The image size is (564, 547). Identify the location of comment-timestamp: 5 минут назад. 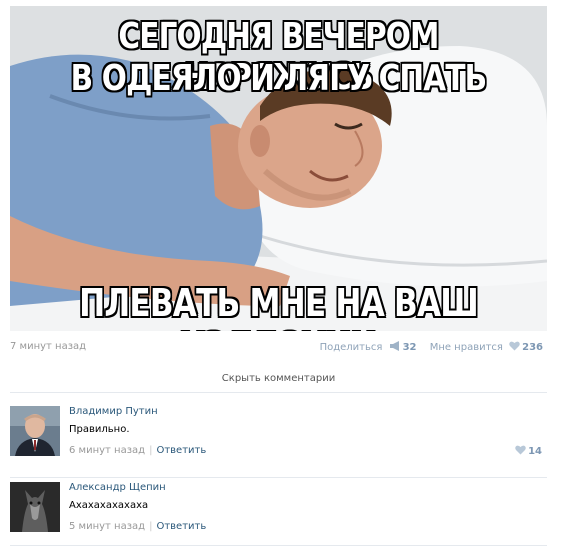
(107, 526).